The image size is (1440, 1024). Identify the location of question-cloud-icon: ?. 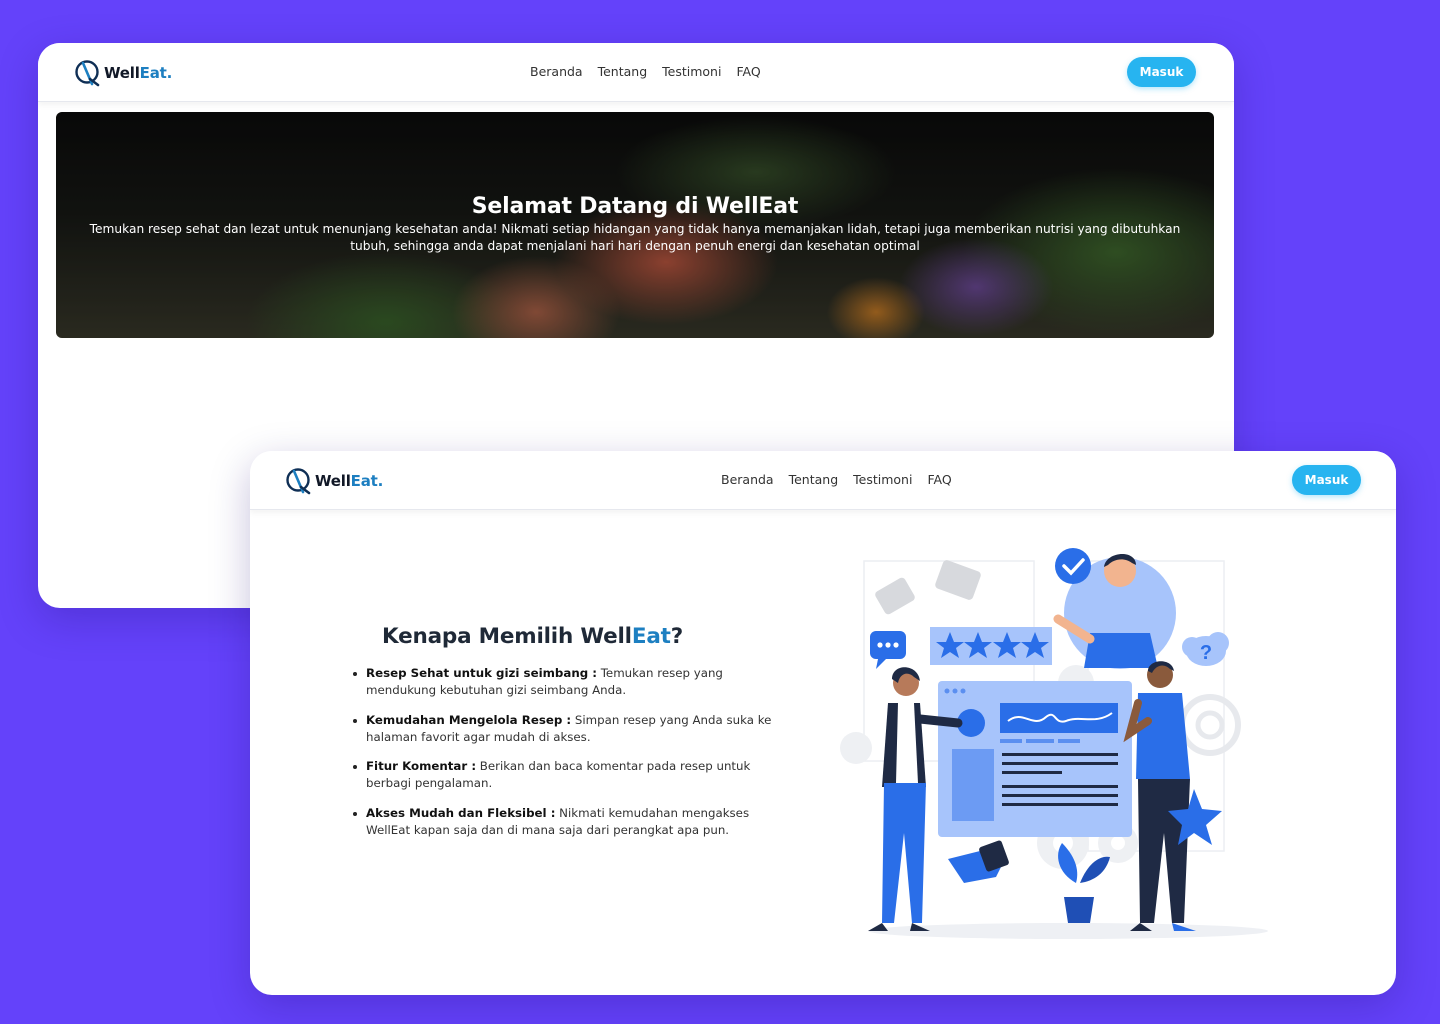
(1205, 649).